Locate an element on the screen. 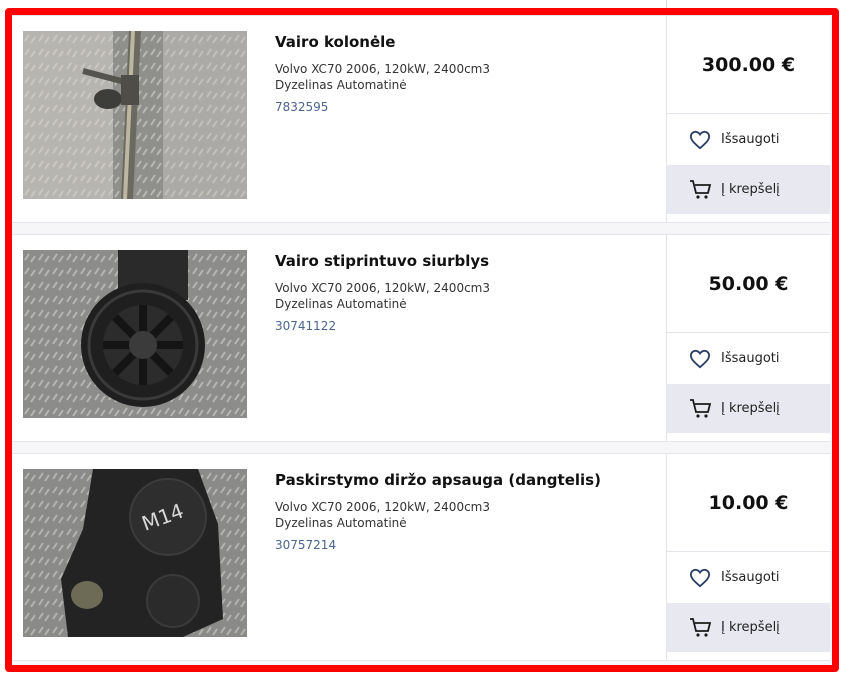  listing-actions: 300.00 € Išsaugoti Į krepšelį is located at coordinates (748, 119).